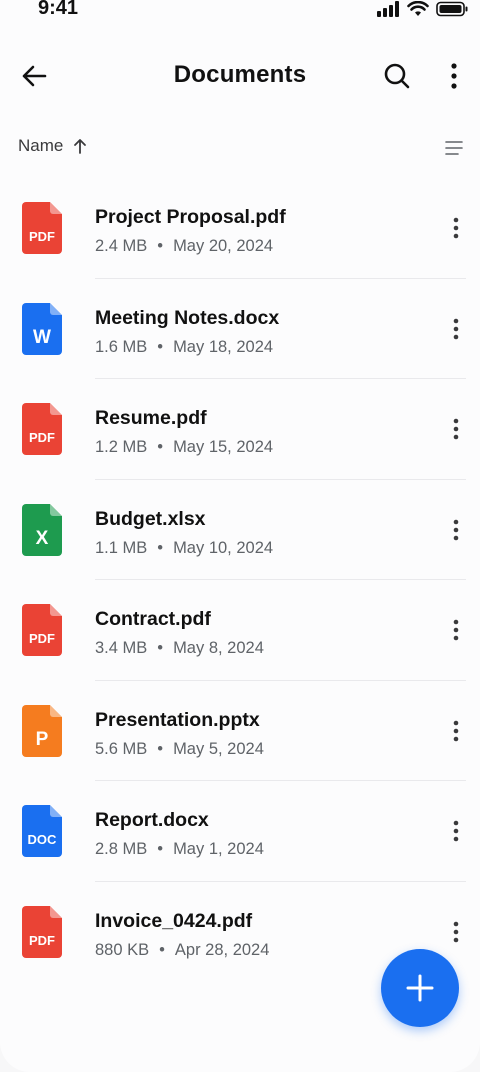  What do you see at coordinates (58, 9) in the screenshot?
I see `status-time: 9:41` at bounding box center [58, 9].